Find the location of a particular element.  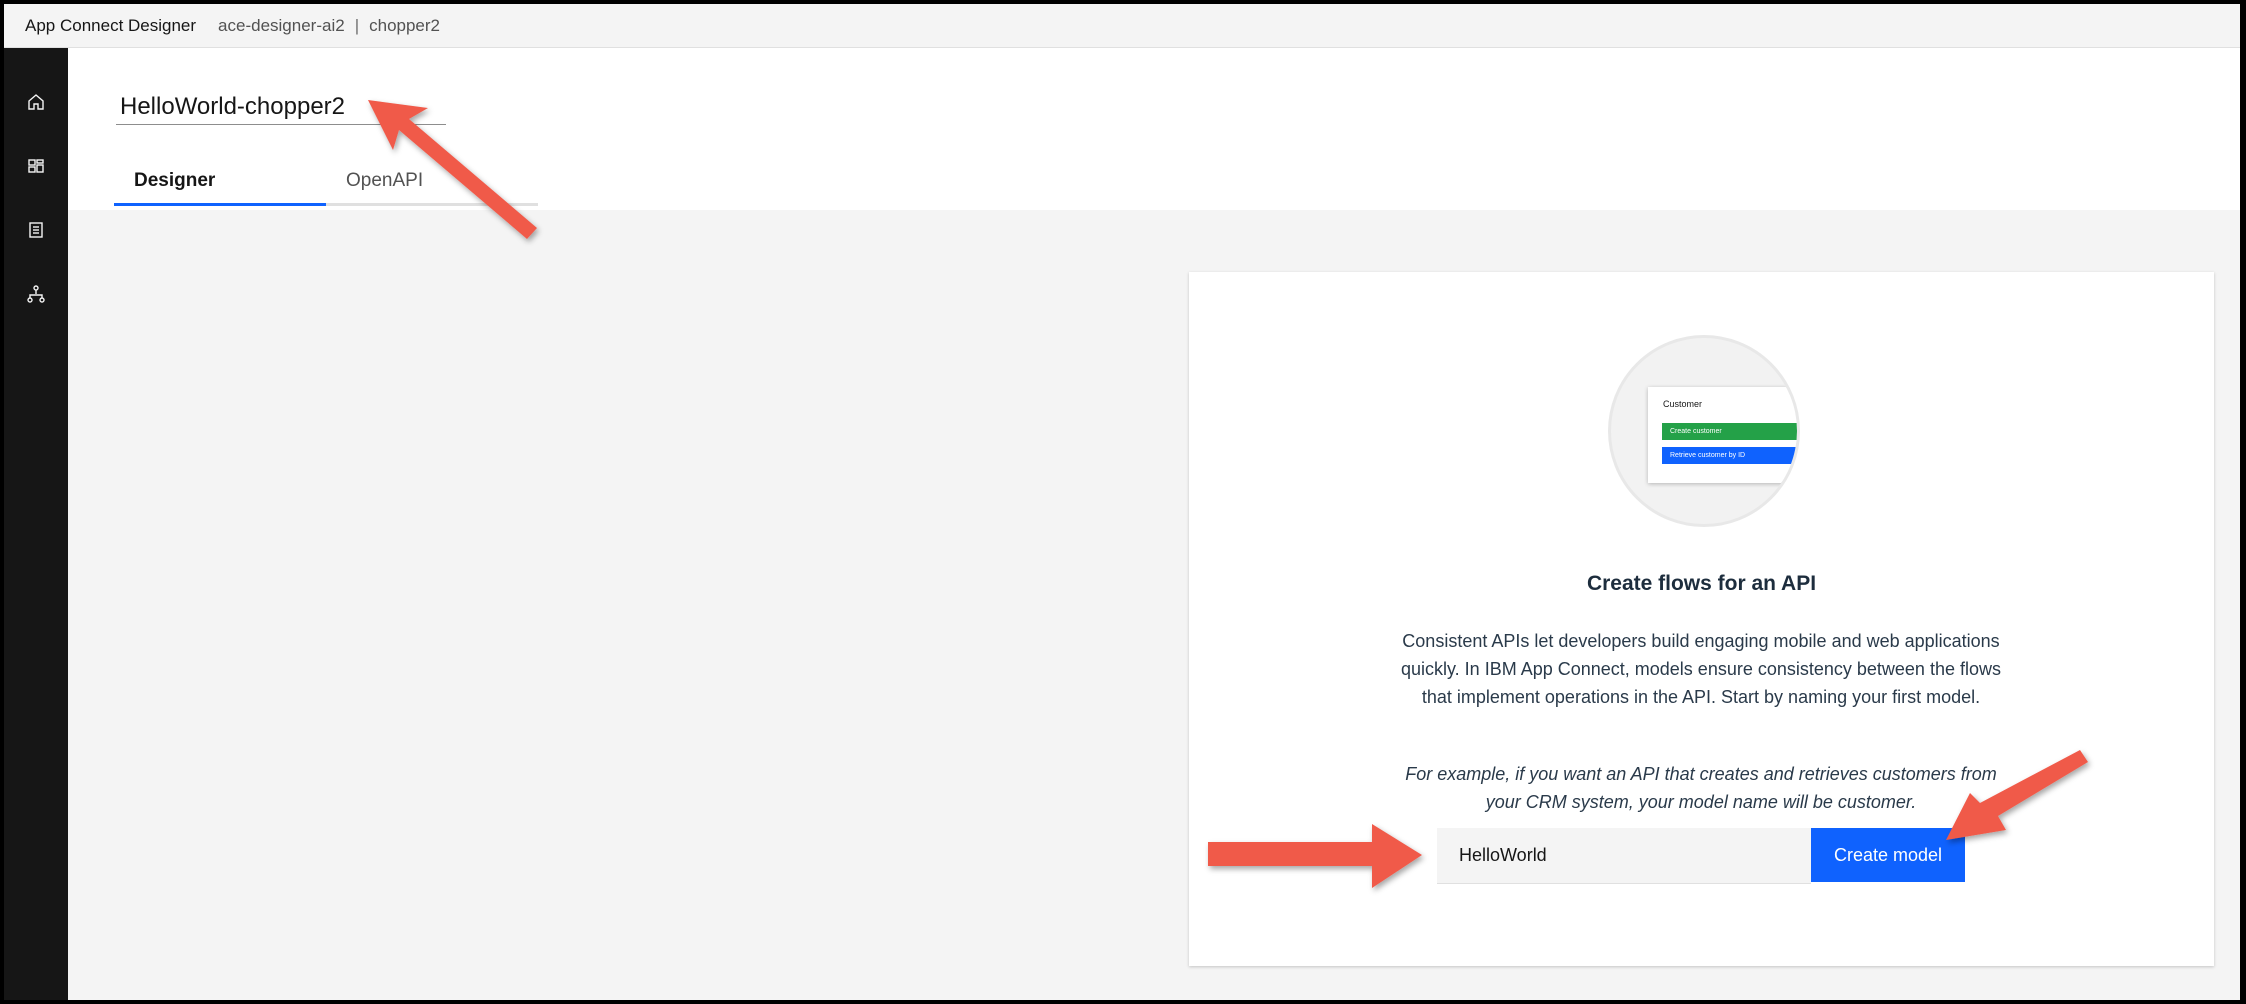

illustration-title: Customer is located at coordinates (1683, 404).